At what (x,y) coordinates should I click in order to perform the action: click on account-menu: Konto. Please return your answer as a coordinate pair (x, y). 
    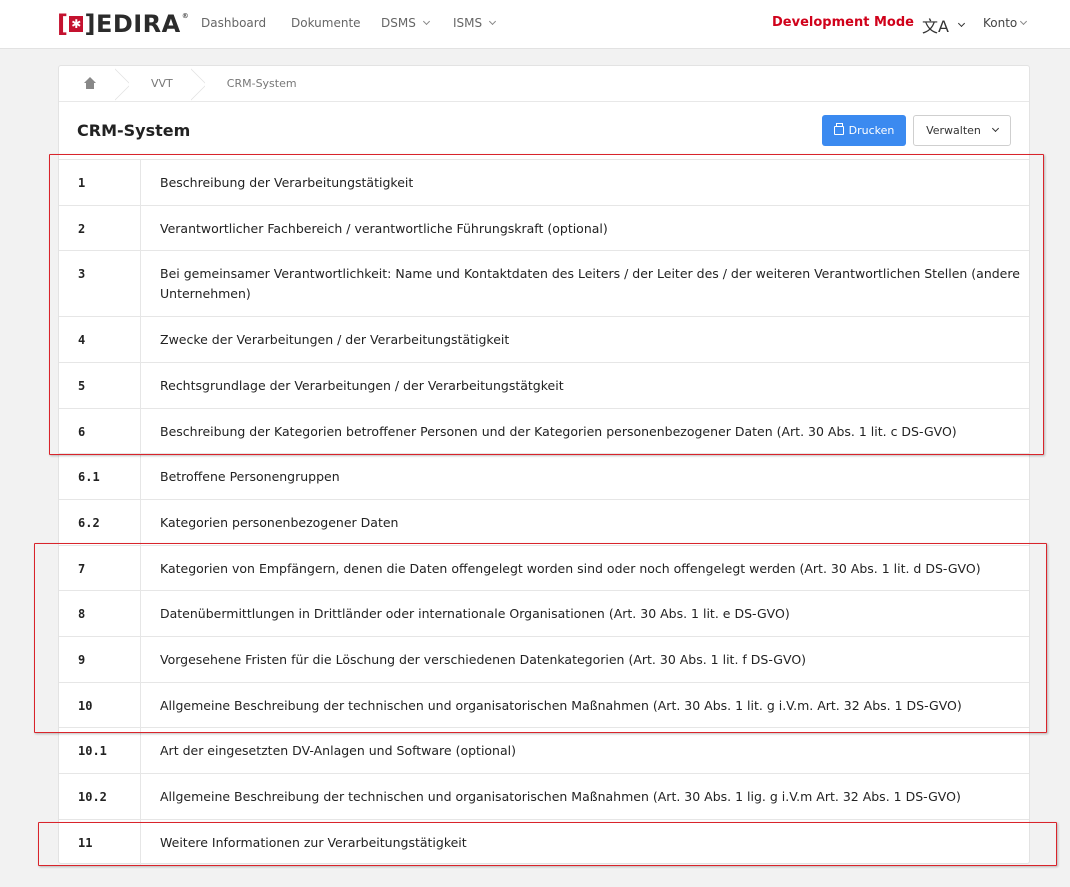
    Looking at the image, I should click on (1005, 23).